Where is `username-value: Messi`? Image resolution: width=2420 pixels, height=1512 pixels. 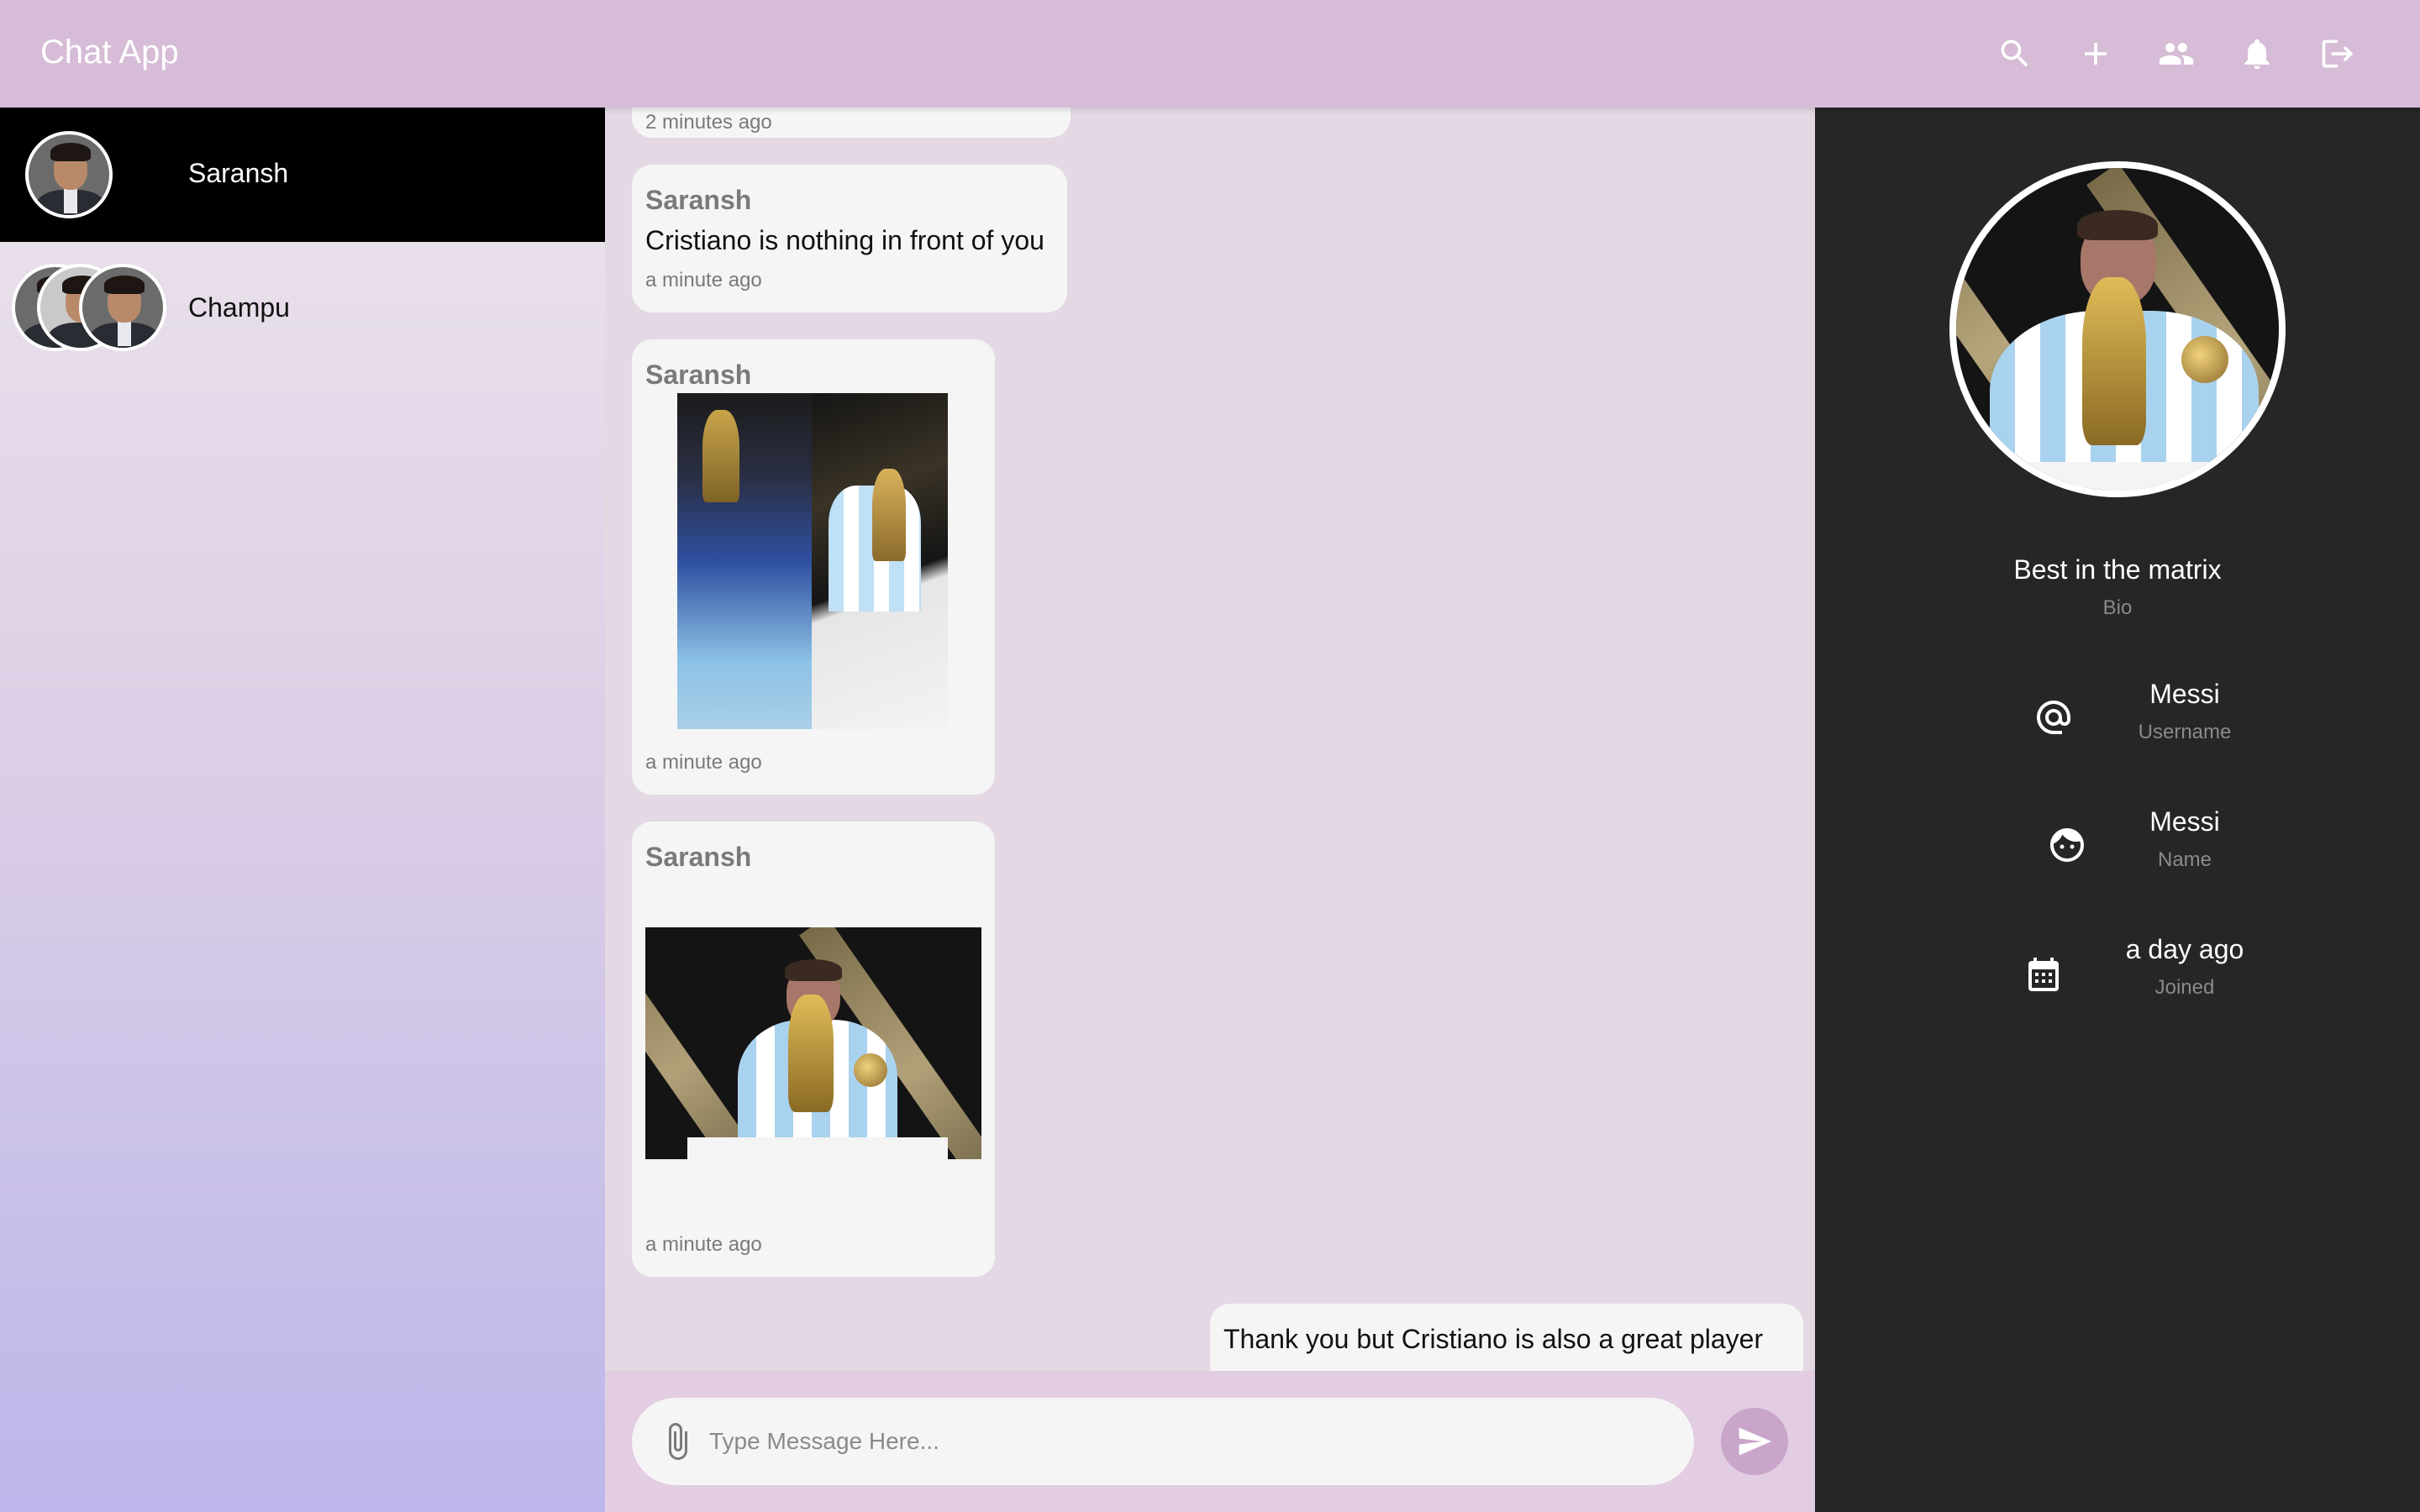 username-value: Messi is located at coordinates (2184, 694).